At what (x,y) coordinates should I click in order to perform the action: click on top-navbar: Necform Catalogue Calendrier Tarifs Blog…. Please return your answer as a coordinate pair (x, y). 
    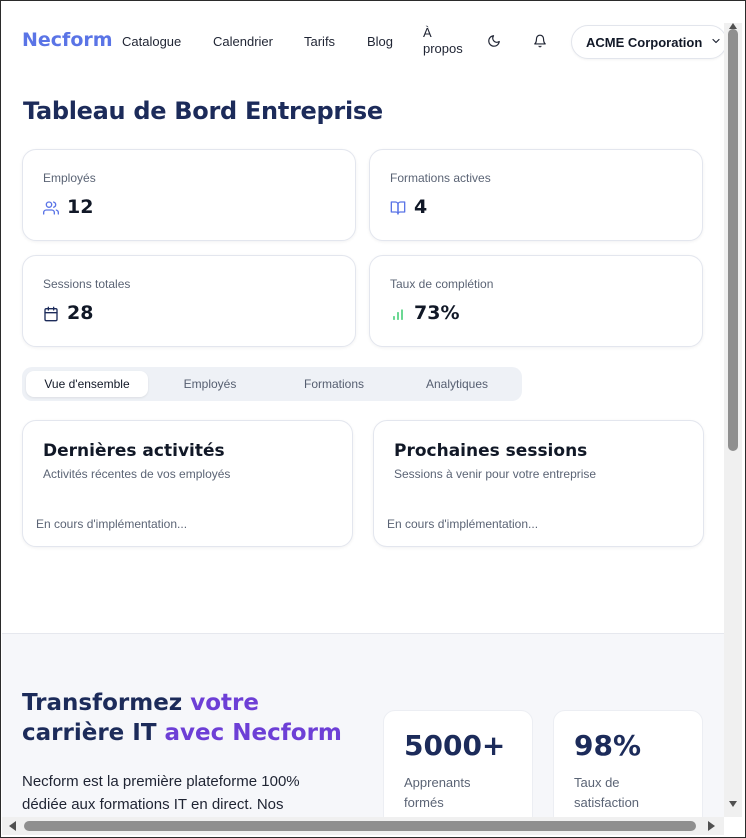
    Looking at the image, I should click on (363, 41).